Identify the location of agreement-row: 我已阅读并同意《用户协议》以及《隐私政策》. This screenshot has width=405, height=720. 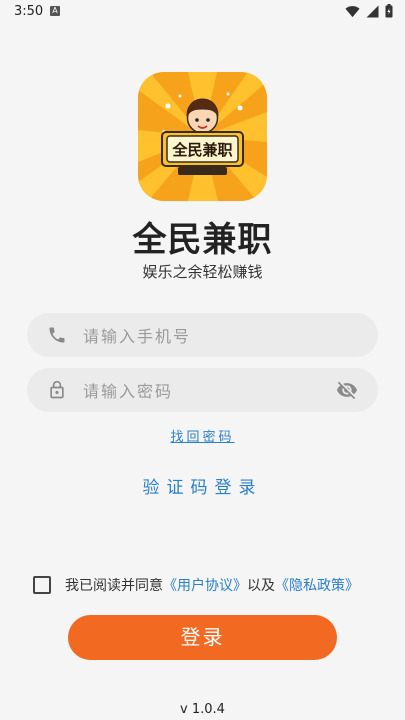
(213, 585).